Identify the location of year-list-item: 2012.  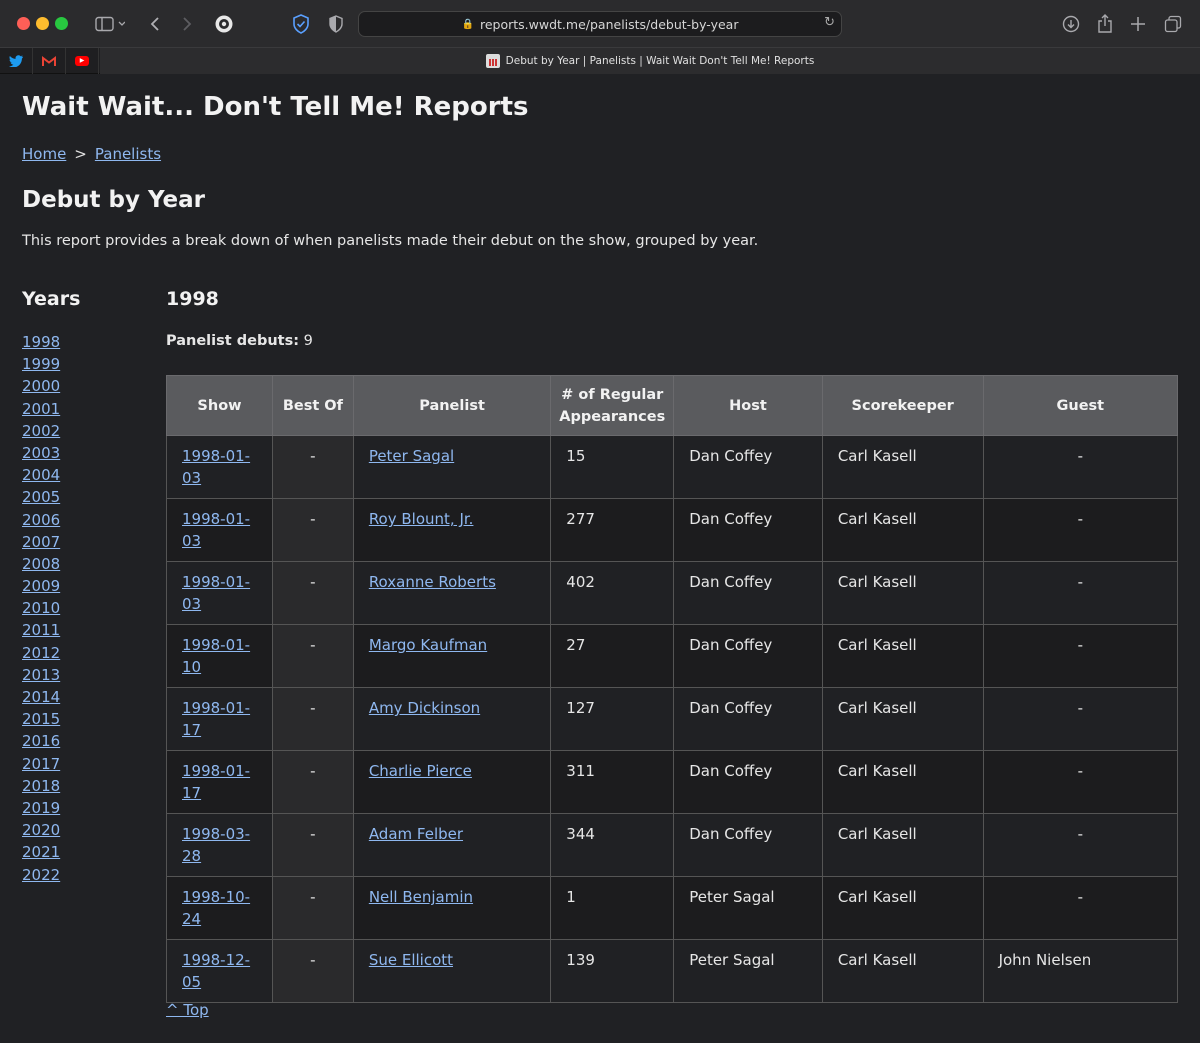
(41, 653).